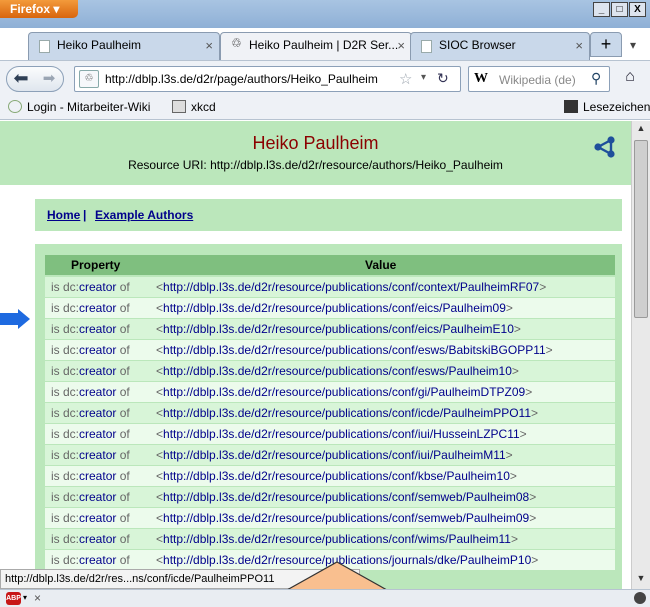 The image size is (650, 607). What do you see at coordinates (316, 46) in the screenshot?
I see `tab-d2r-server: ♲ Heiko Paulheim | D2R Ser... ×` at bounding box center [316, 46].